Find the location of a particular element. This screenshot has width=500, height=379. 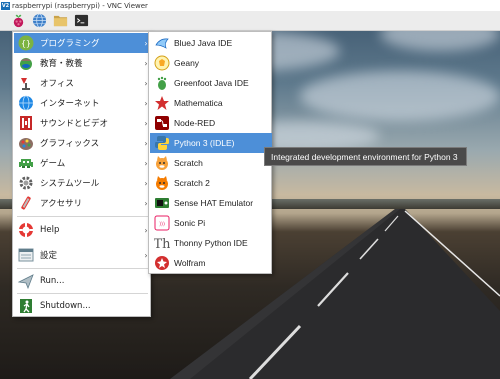

menu-item-education: 教育・教養 › is located at coordinates (82, 63).